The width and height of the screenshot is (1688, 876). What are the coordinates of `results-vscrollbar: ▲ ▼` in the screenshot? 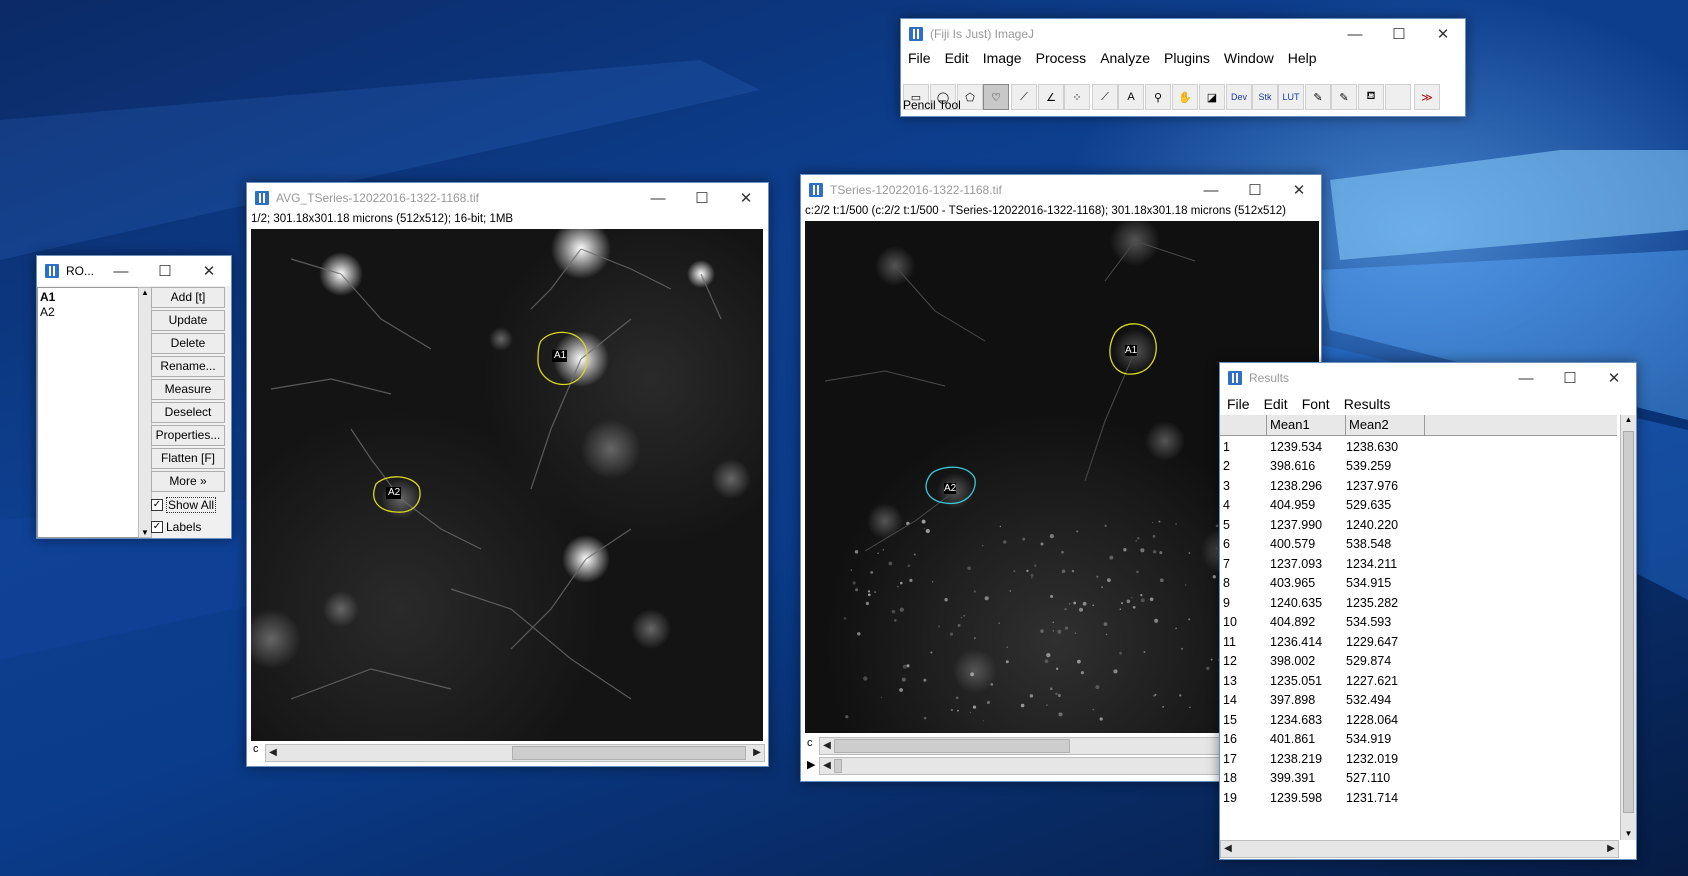 It's located at (1628, 627).